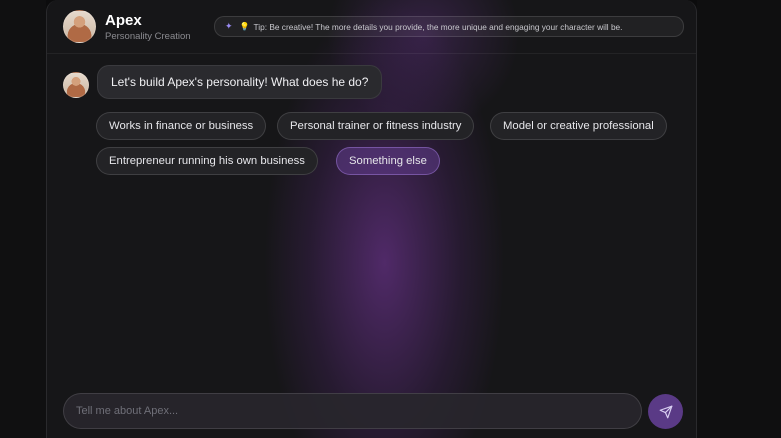 The width and height of the screenshot is (781, 438). I want to click on sparkle-icon: ✦, so click(229, 26).